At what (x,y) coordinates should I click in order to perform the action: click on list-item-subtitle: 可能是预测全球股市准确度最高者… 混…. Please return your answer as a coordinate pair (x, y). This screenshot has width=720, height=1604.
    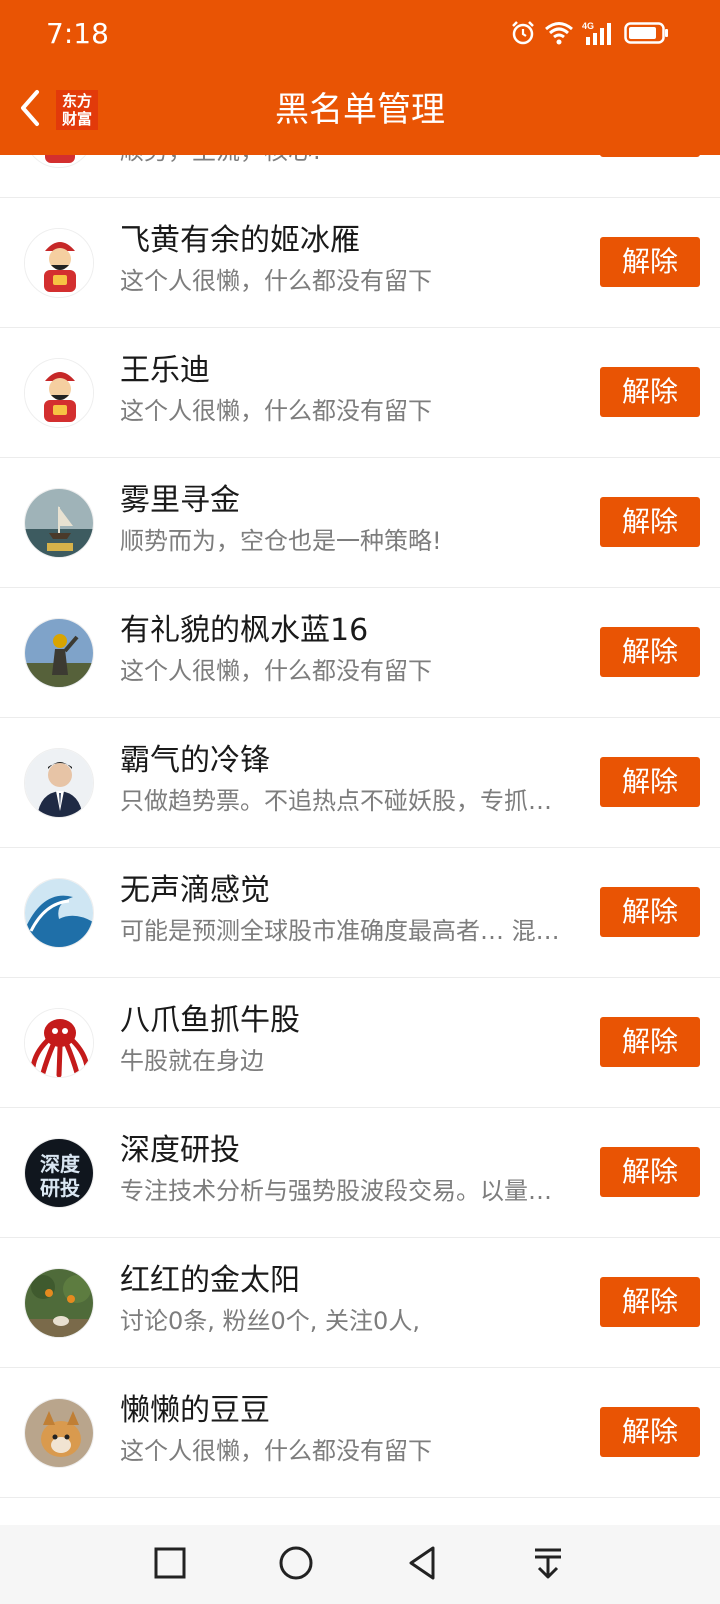
    Looking at the image, I should click on (340, 931).